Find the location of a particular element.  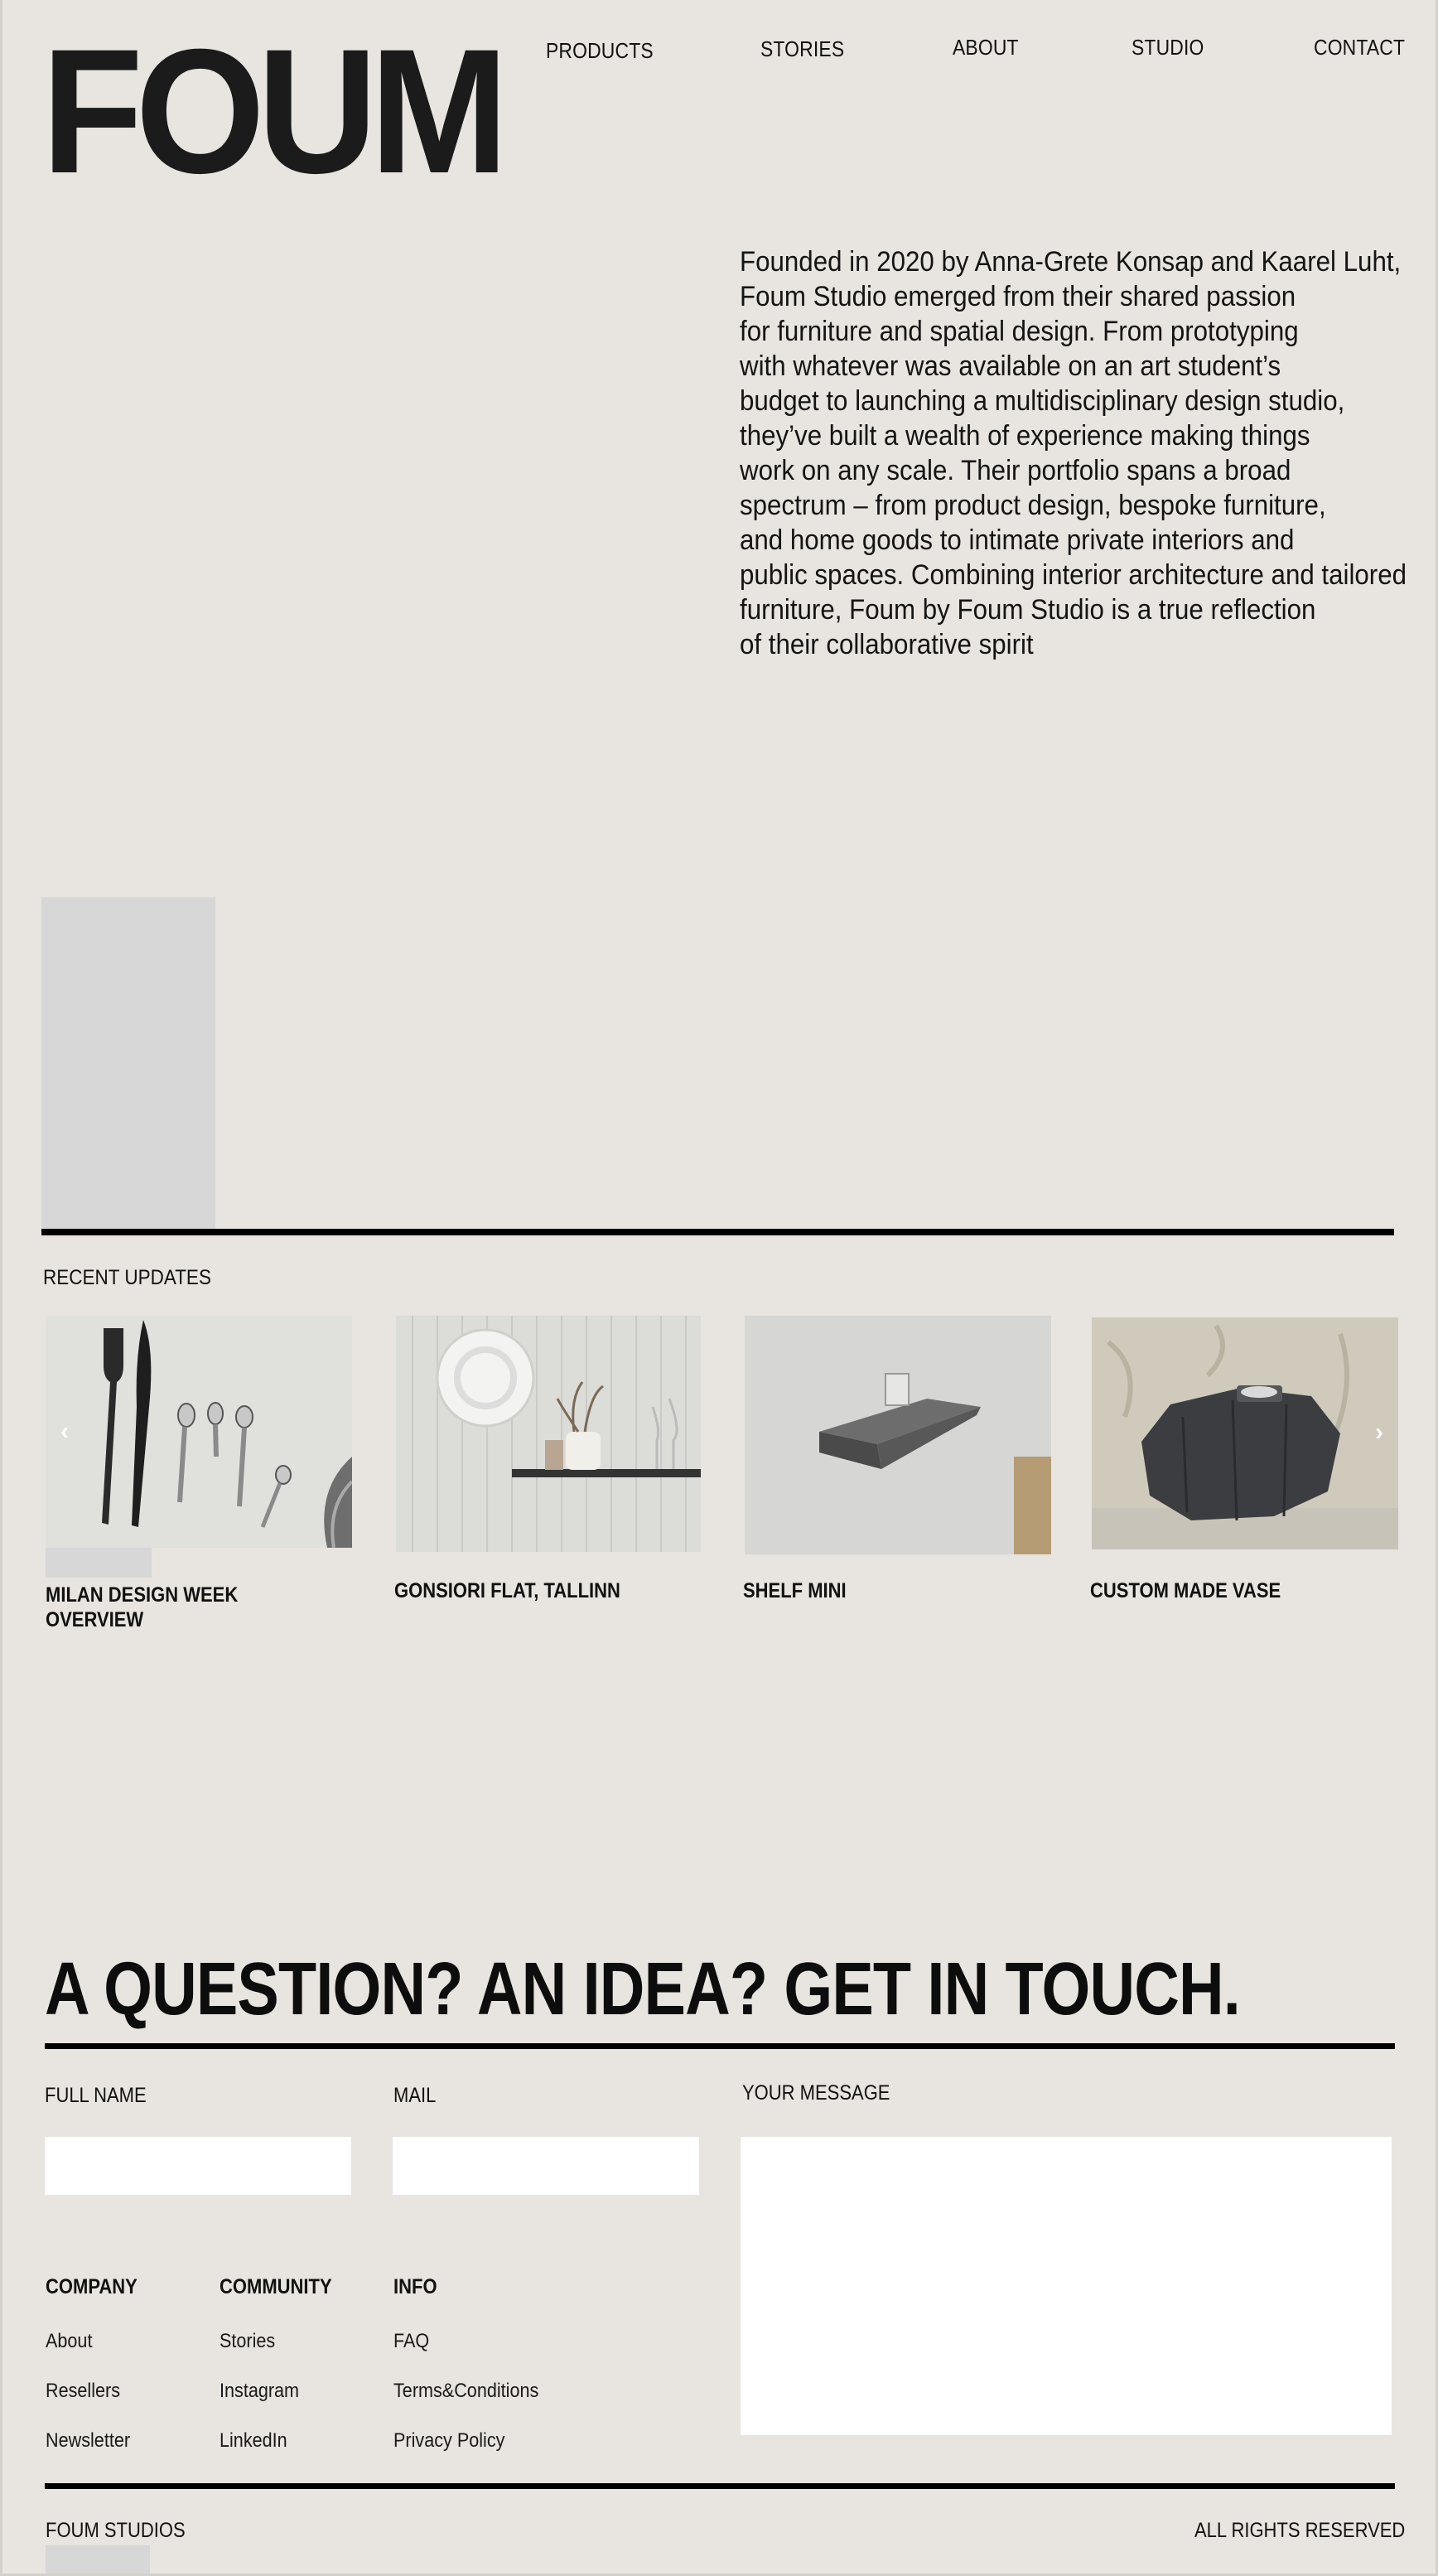

footer-link-resellers: Resellers is located at coordinates (83, 2391).